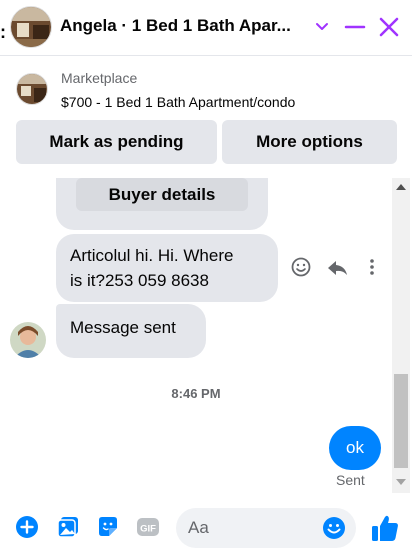  Describe the element at coordinates (350, 480) in the screenshot. I see `sent-status: Sent` at that location.